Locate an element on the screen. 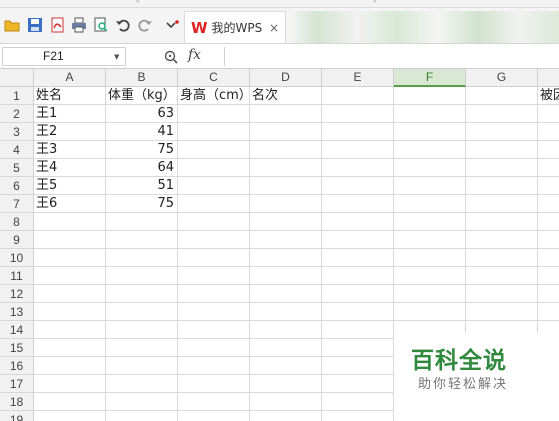 The width and height of the screenshot is (559, 421). cell-a1: 姓名 is located at coordinates (70, 96).